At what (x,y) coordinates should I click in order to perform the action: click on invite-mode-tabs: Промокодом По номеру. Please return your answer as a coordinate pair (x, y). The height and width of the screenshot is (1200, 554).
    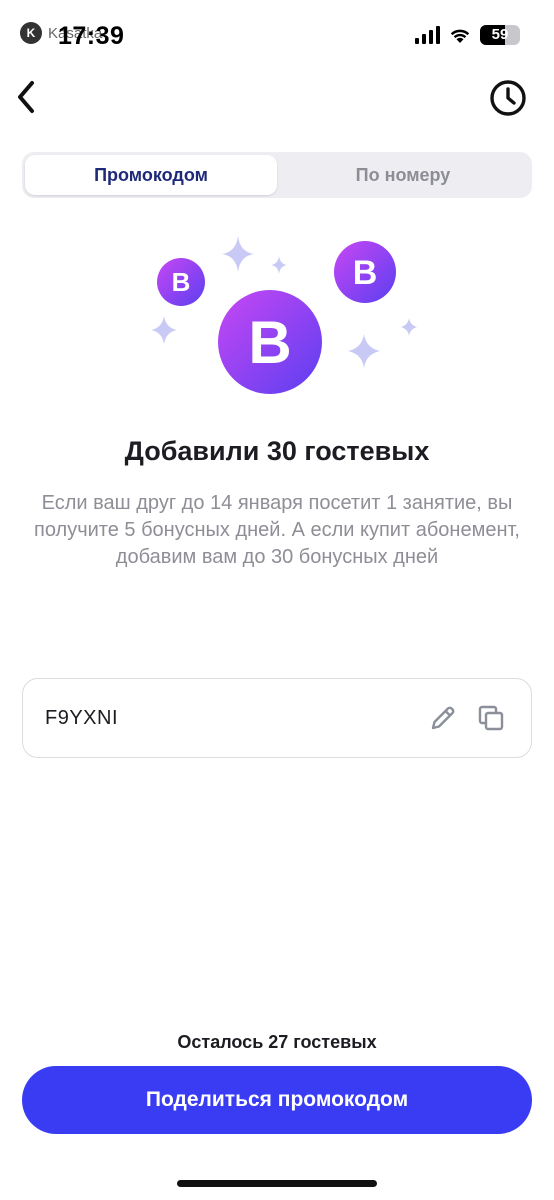
    Looking at the image, I should click on (277, 175).